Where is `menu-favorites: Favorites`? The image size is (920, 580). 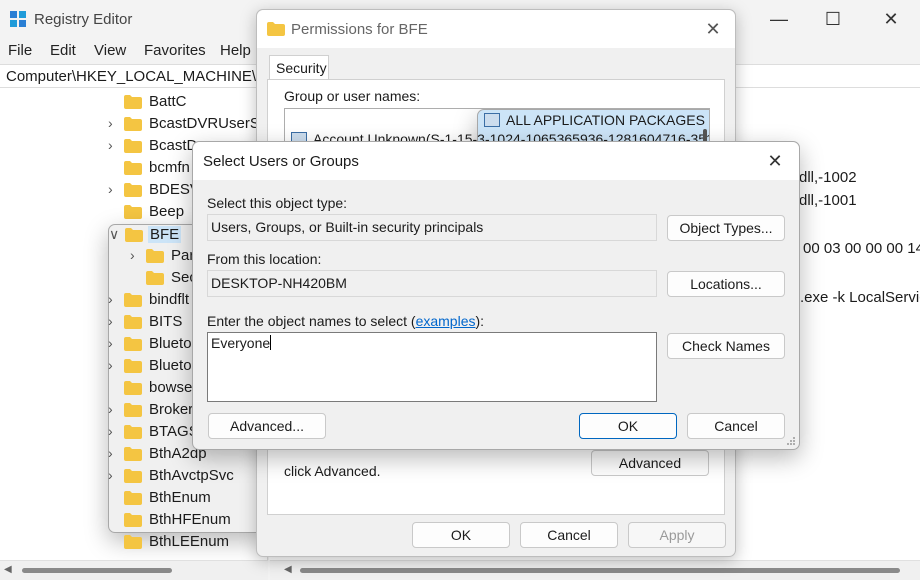 menu-favorites: Favorites is located at coordinates (175, 50).